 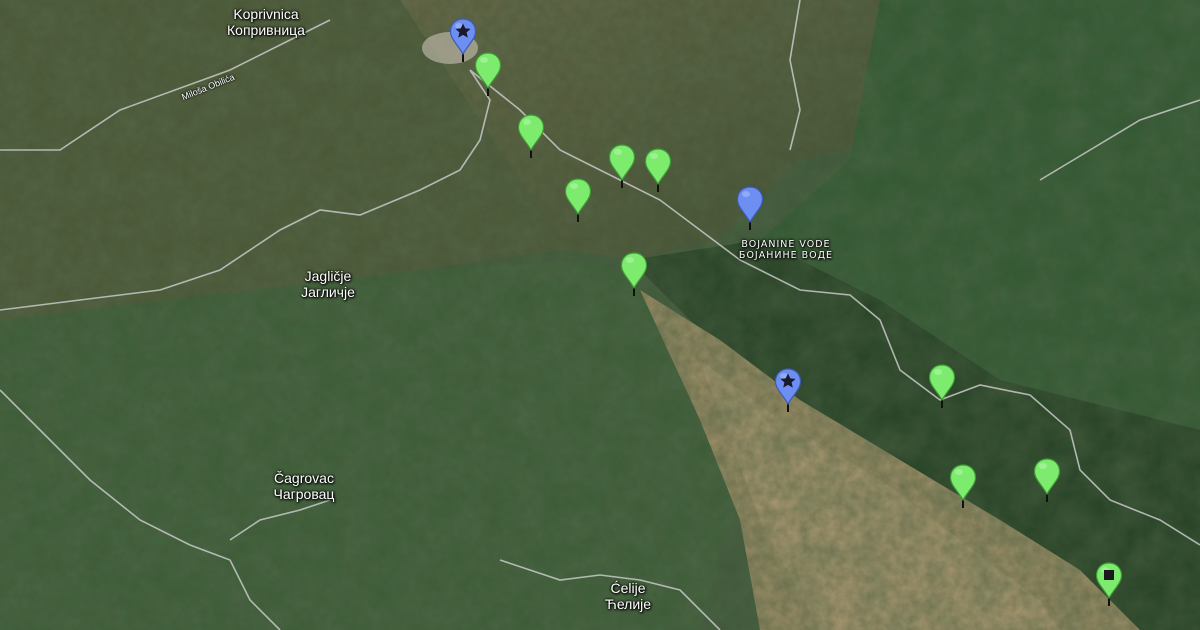 What do you see at coordinates (1109, 584) in the screenshot?
I see `map-marker-green-square` at bounding box center [1109, 584].